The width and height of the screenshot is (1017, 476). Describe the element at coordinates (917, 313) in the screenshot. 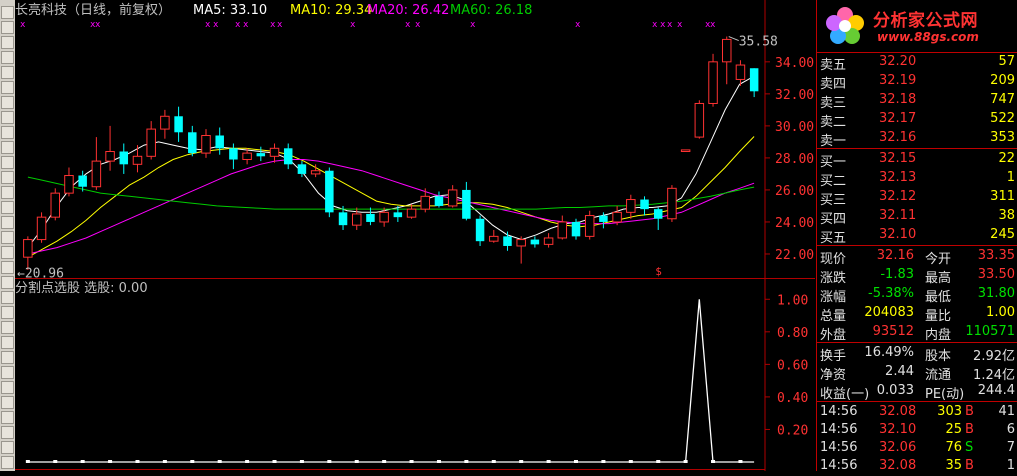

I see `stat-row: 总量 204083 量比 1.00` at that location.